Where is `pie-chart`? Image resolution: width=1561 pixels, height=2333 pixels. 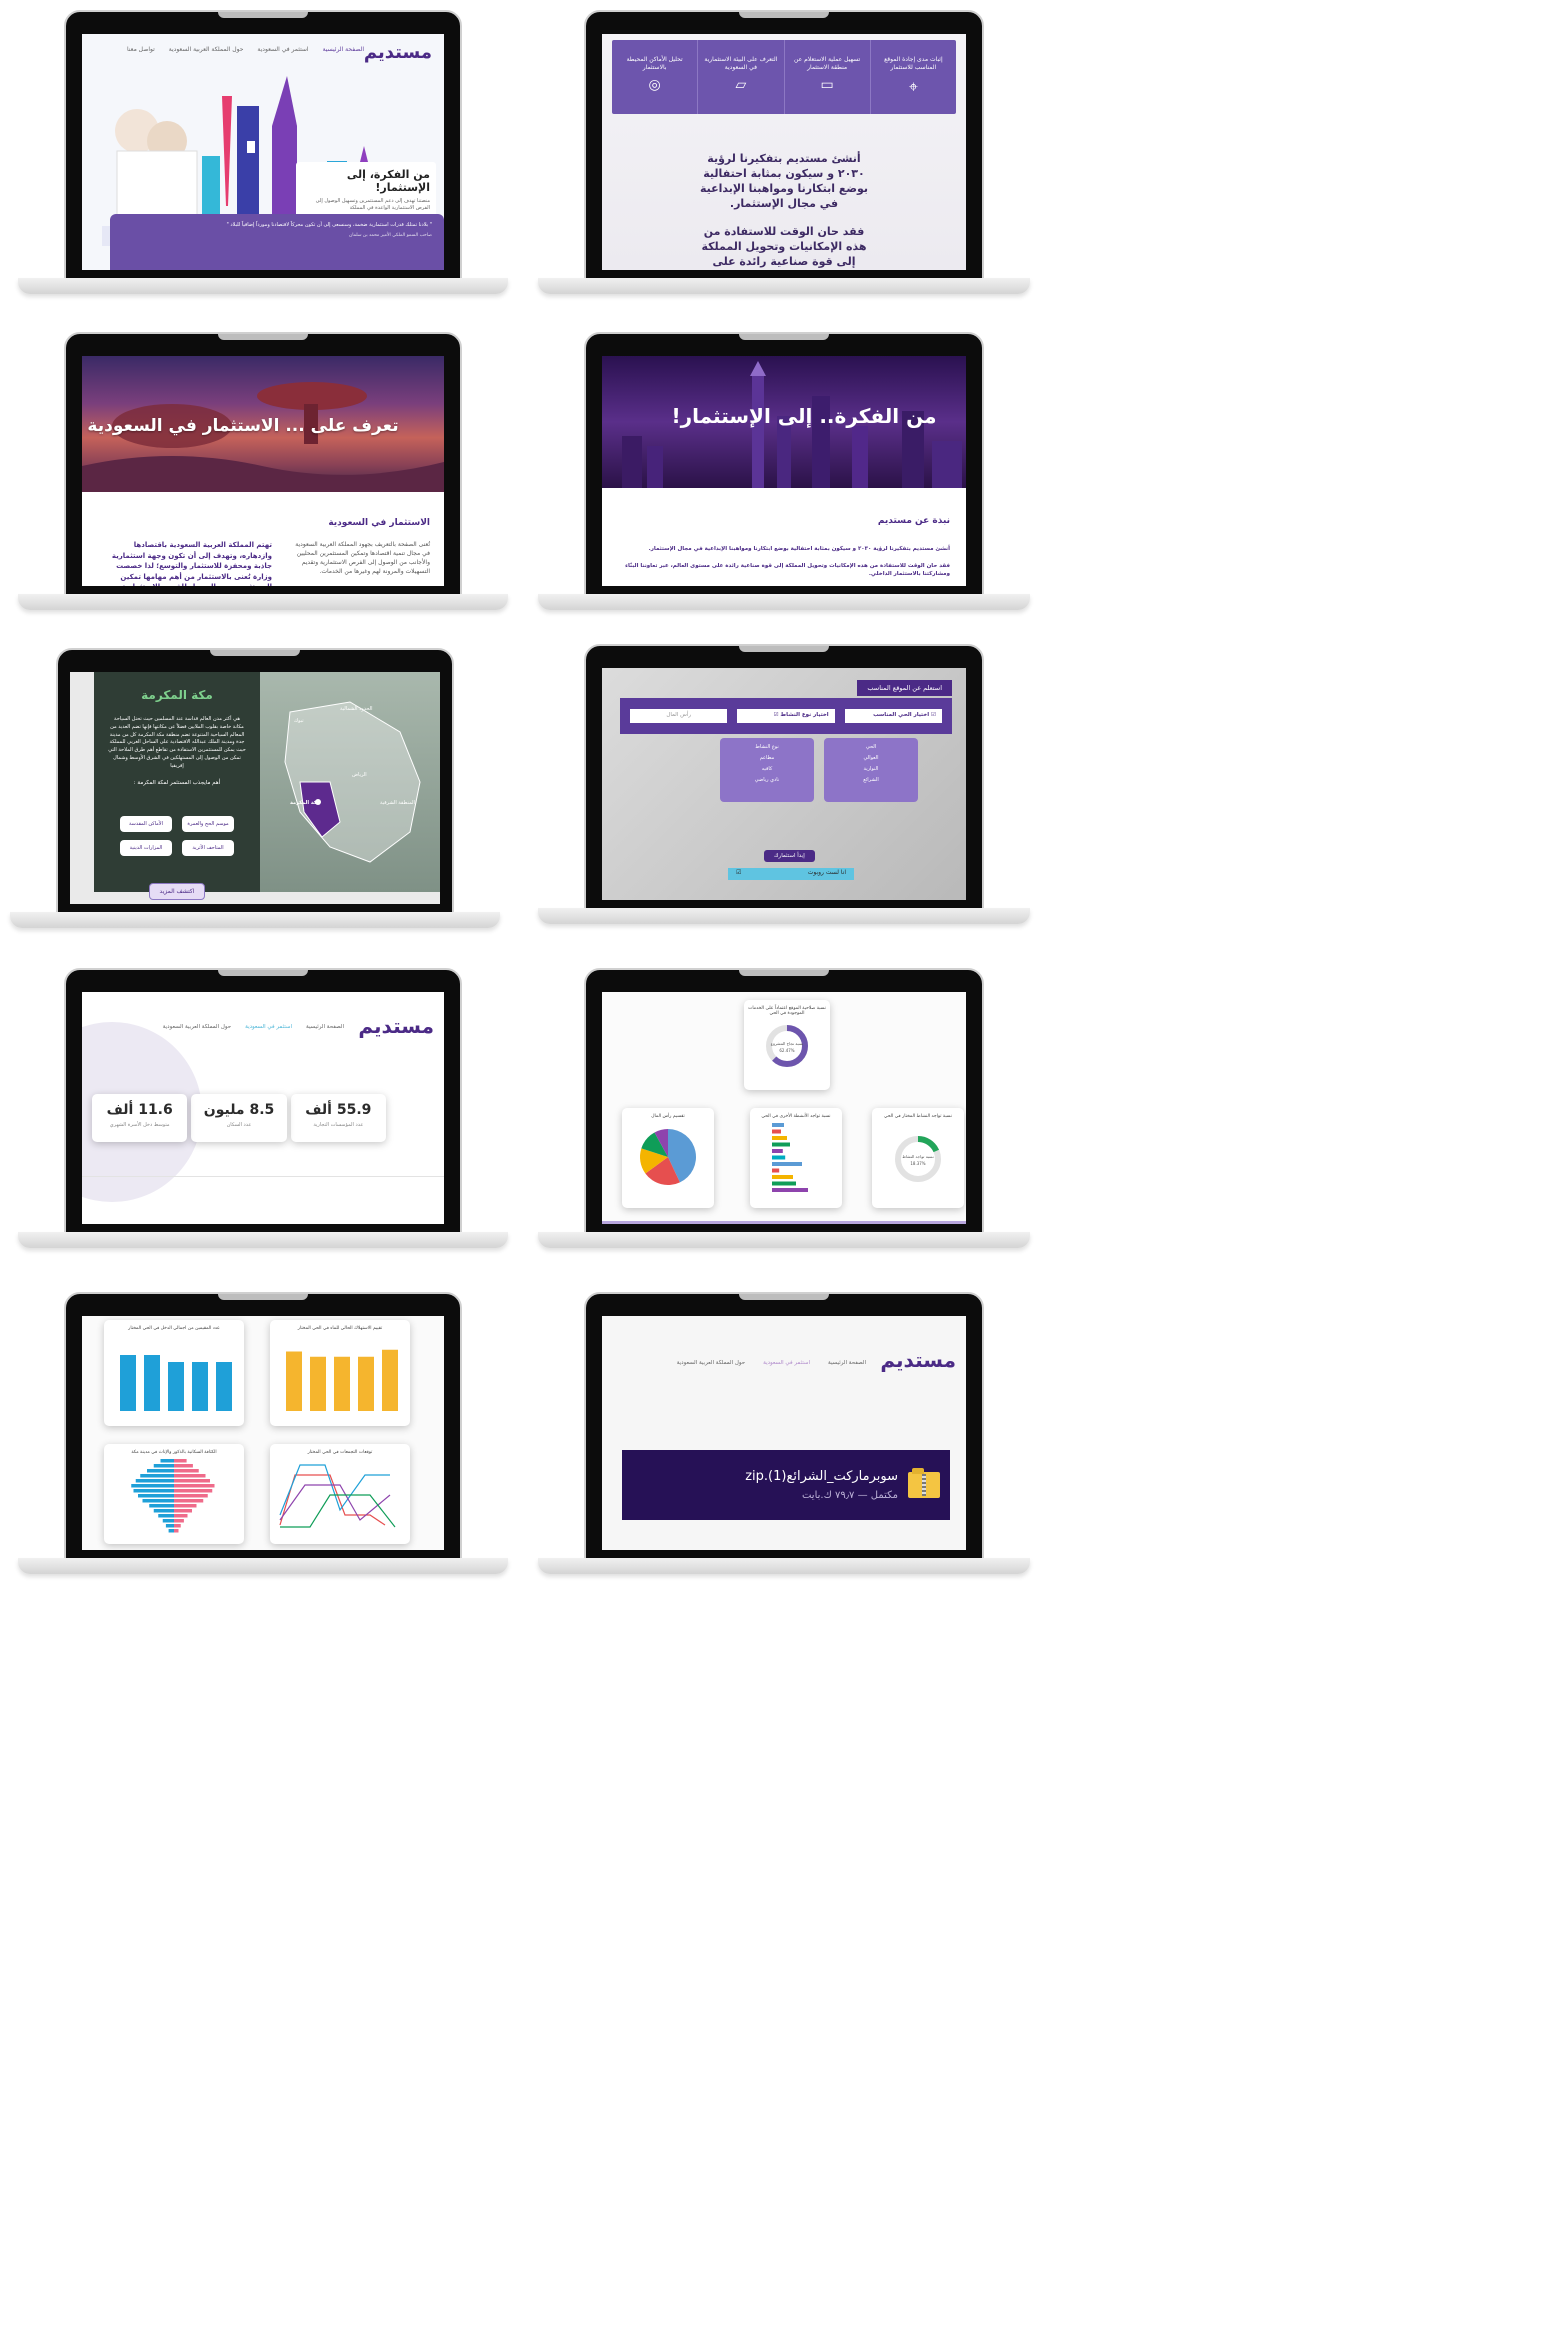 pie-chart is located at coordinates (668, 1157).